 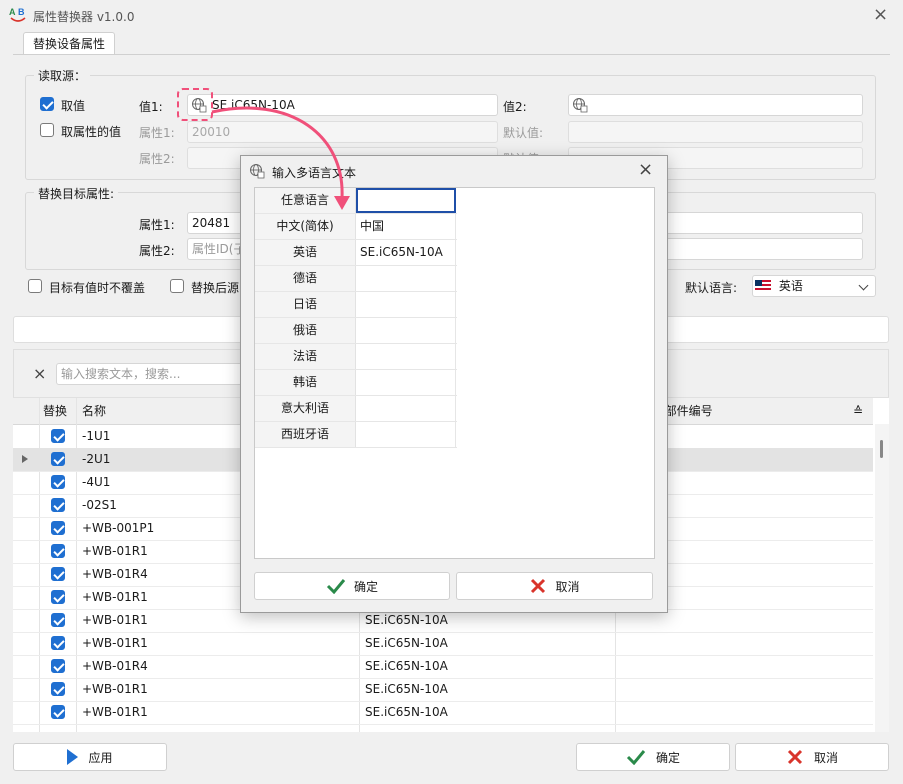 I want to click on no-overwrite-checkbox, so click(x=35, y=286).